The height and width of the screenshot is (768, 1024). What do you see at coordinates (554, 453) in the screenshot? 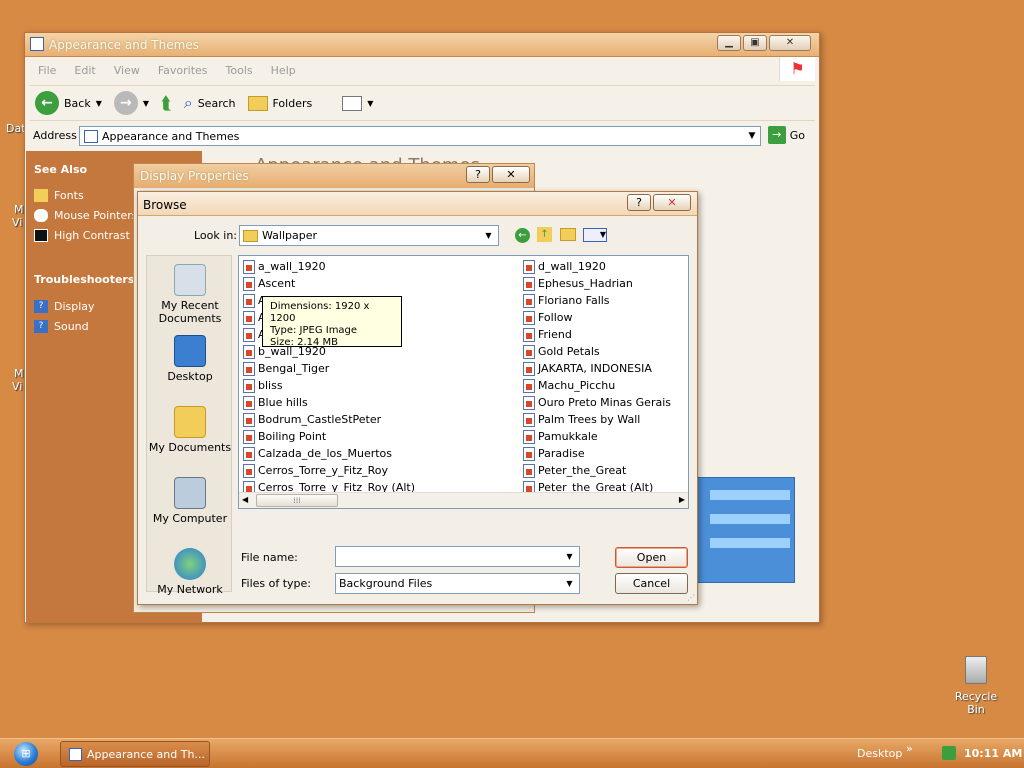
I see `list-item: Paradise` at bounding box center [554, 453].